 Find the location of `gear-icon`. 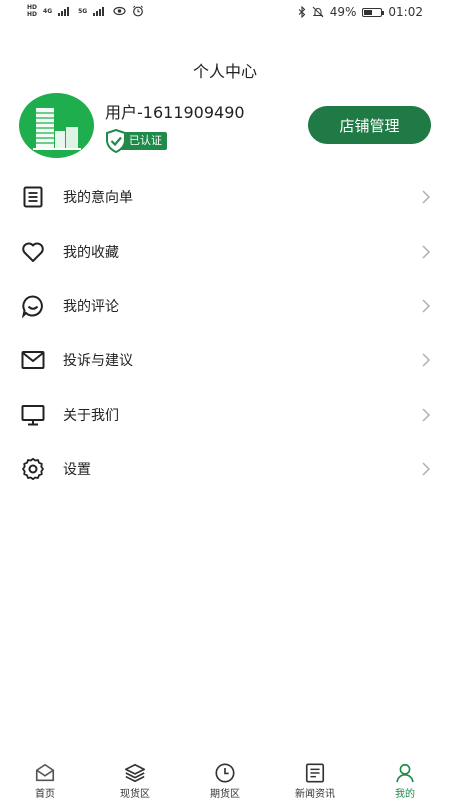

gear-icon is located at coordinates (33, 469).